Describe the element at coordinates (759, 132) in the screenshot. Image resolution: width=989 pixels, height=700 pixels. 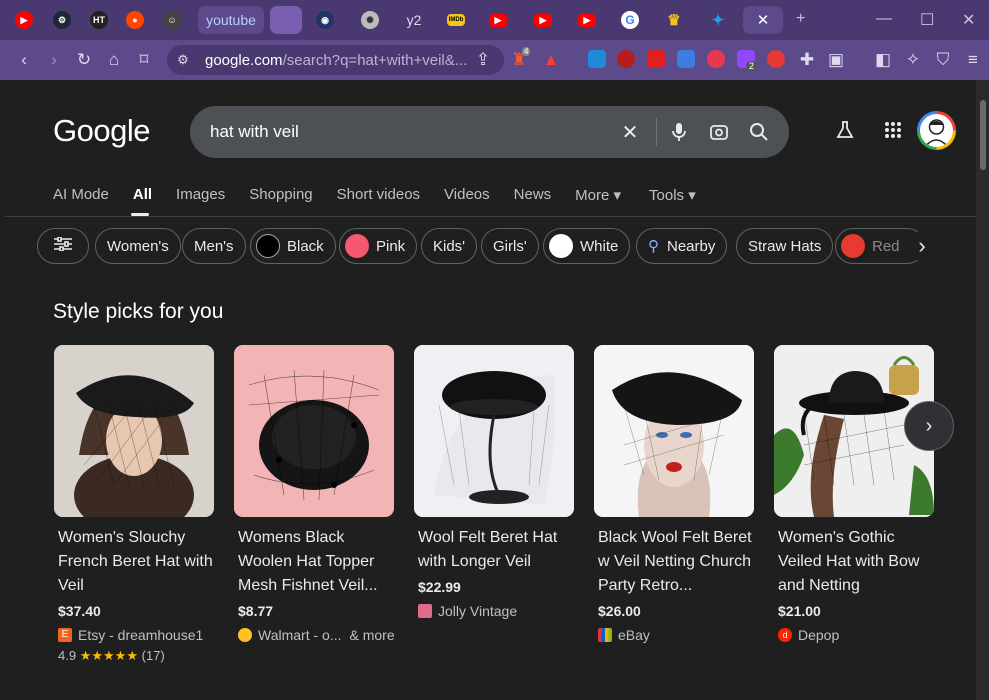
I see `search-icon` at that location.